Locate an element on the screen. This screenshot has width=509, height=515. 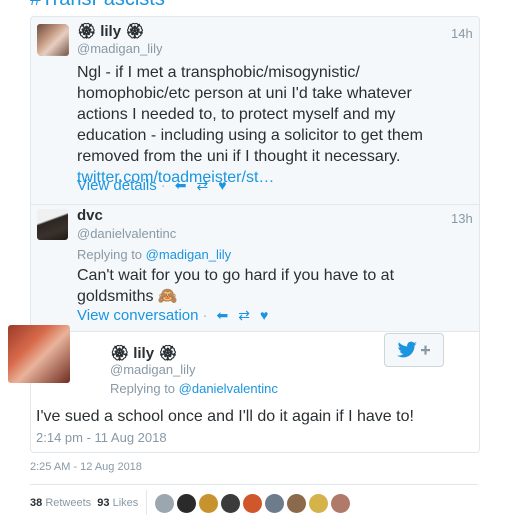
likers-avatars is located at coordinates (252, 504).